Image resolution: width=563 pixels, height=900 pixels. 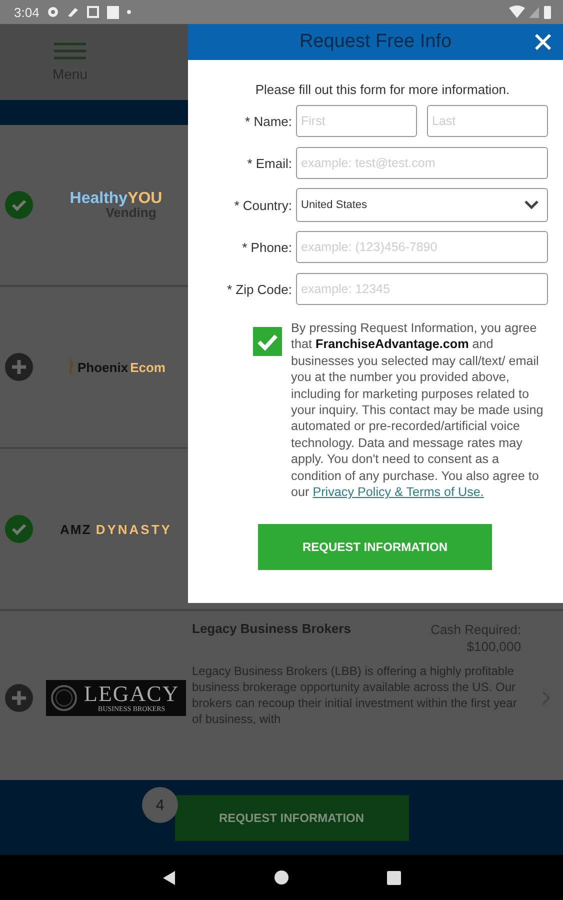 What do you see at coordinates (281, 877) in the screenshot?
I see `home-icon` at bounding box center [281, 877].